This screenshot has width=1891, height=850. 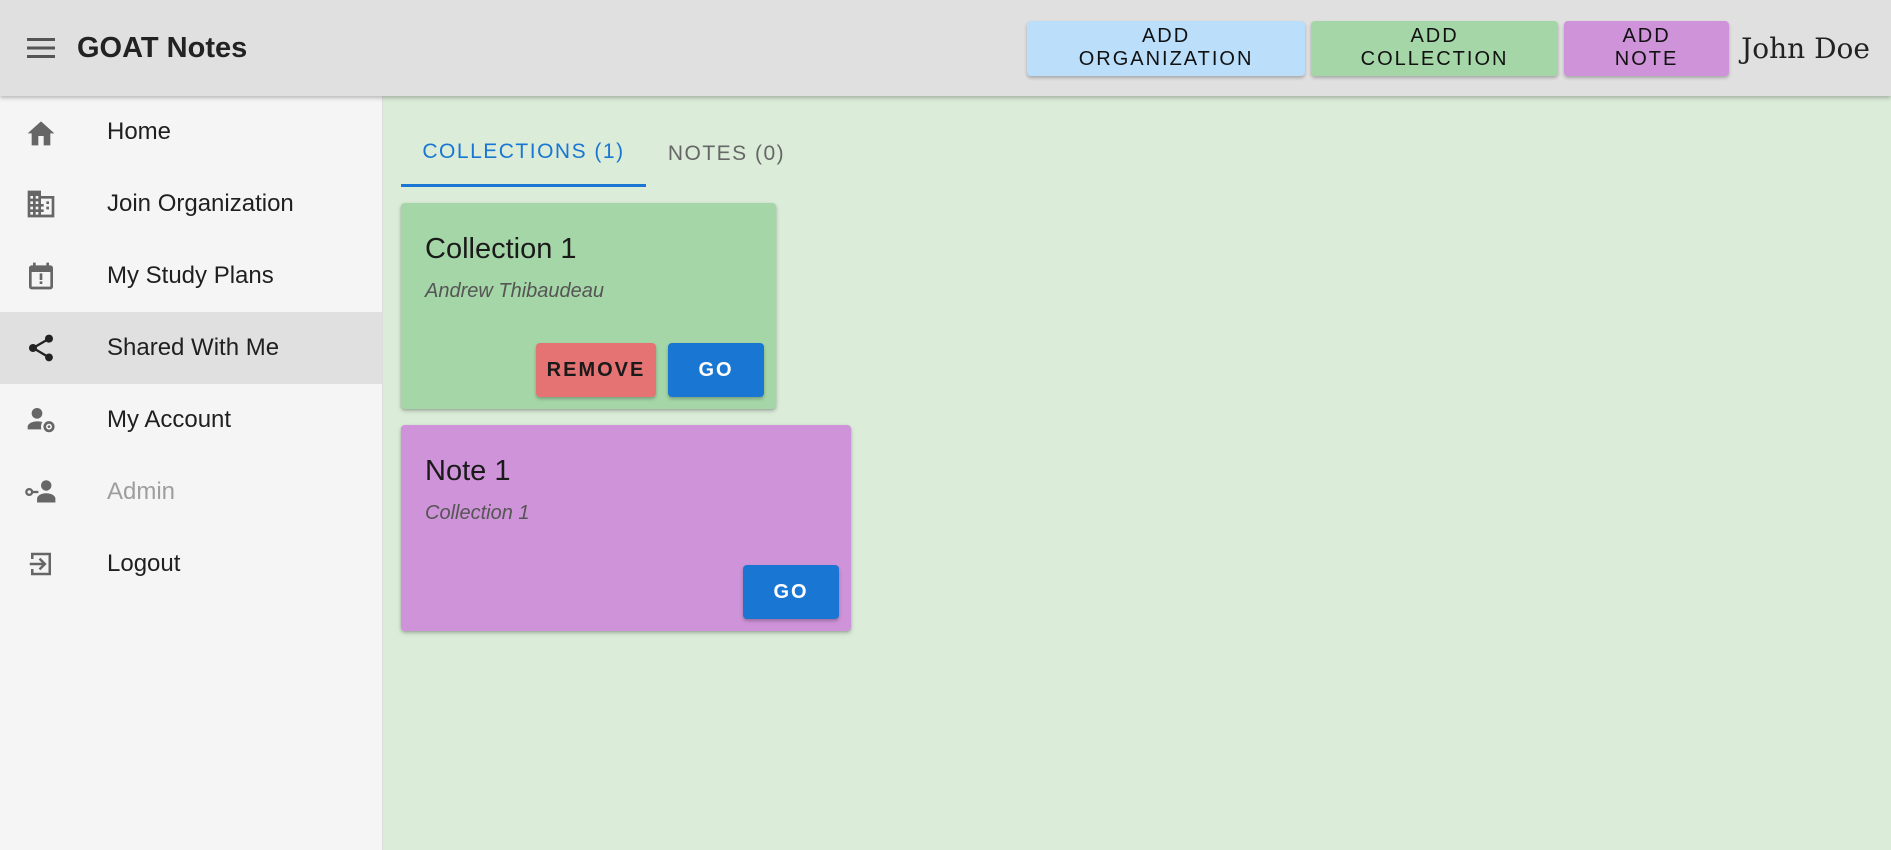 I want to click on share-icon, so click(x=41, y=348).